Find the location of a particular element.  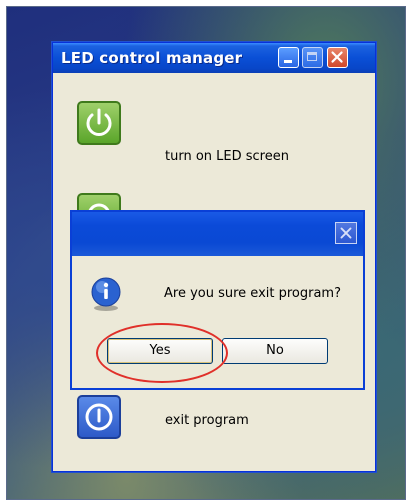

exit-program-button is located at coordinates (99, 417).